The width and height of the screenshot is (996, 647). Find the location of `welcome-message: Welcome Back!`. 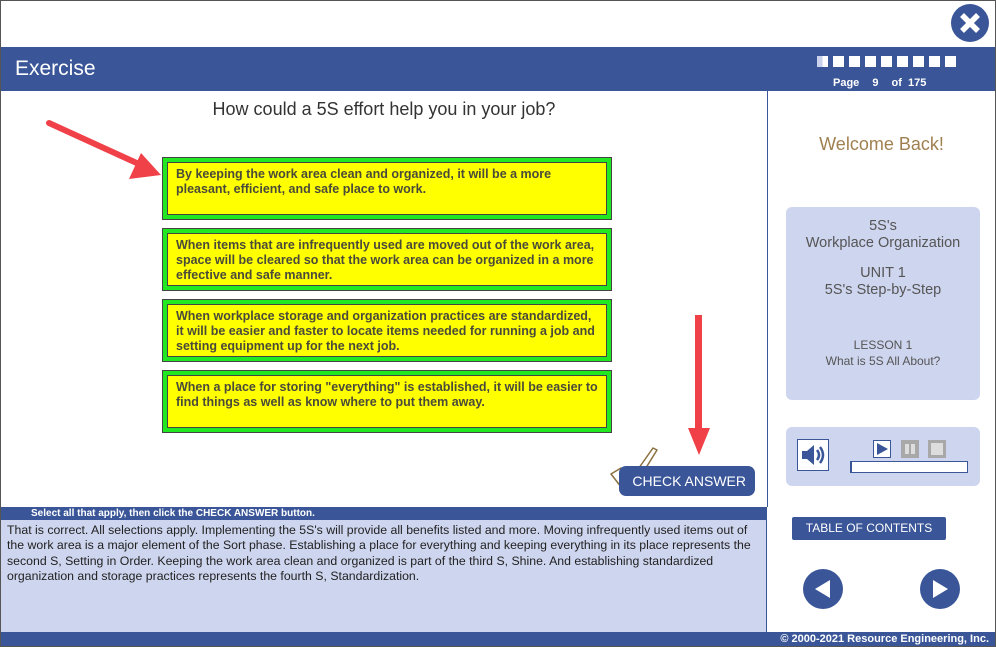

welcome-message: Welcome Back! is located at coordinates (881, 144).